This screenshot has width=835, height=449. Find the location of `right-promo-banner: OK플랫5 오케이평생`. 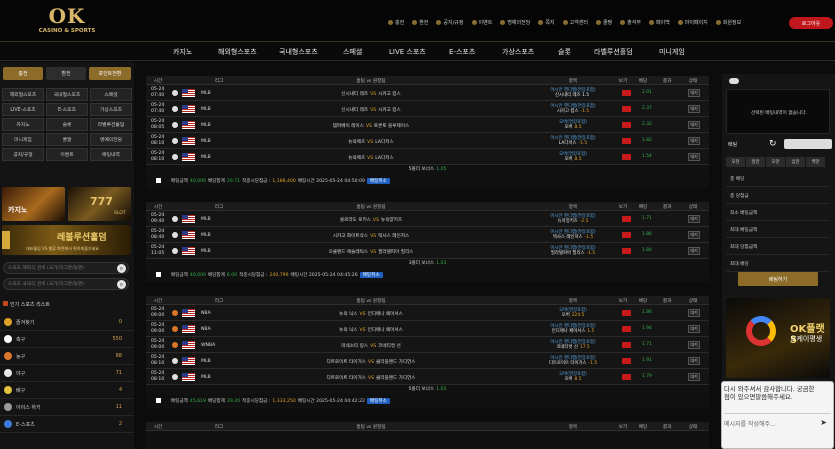

right-promo-banner: OK플랫5 오케이평생 is located at coordinates (778, 338).